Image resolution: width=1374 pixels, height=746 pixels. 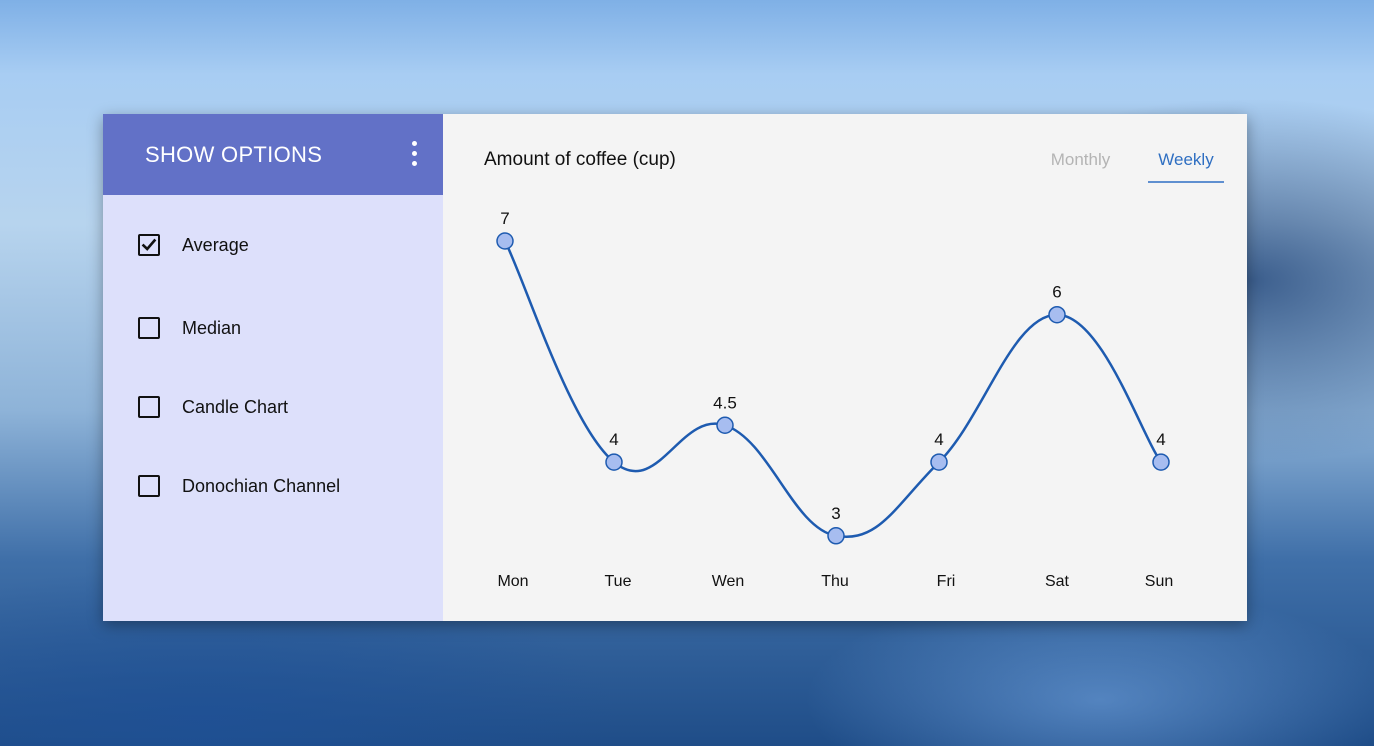 What do you see at coordinates (1056, 292) in the screenshot?
I see `data-label: 6` at bounding box center [1056, 292].